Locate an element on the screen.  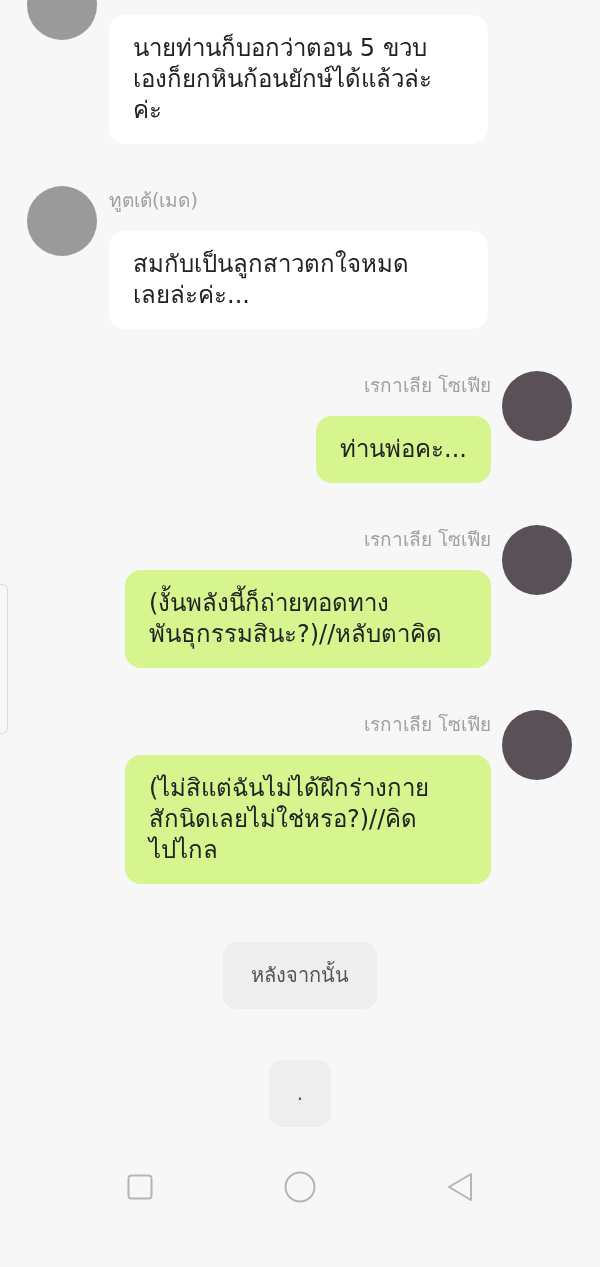
reply-option: . is located at coordinates (300, 1093).